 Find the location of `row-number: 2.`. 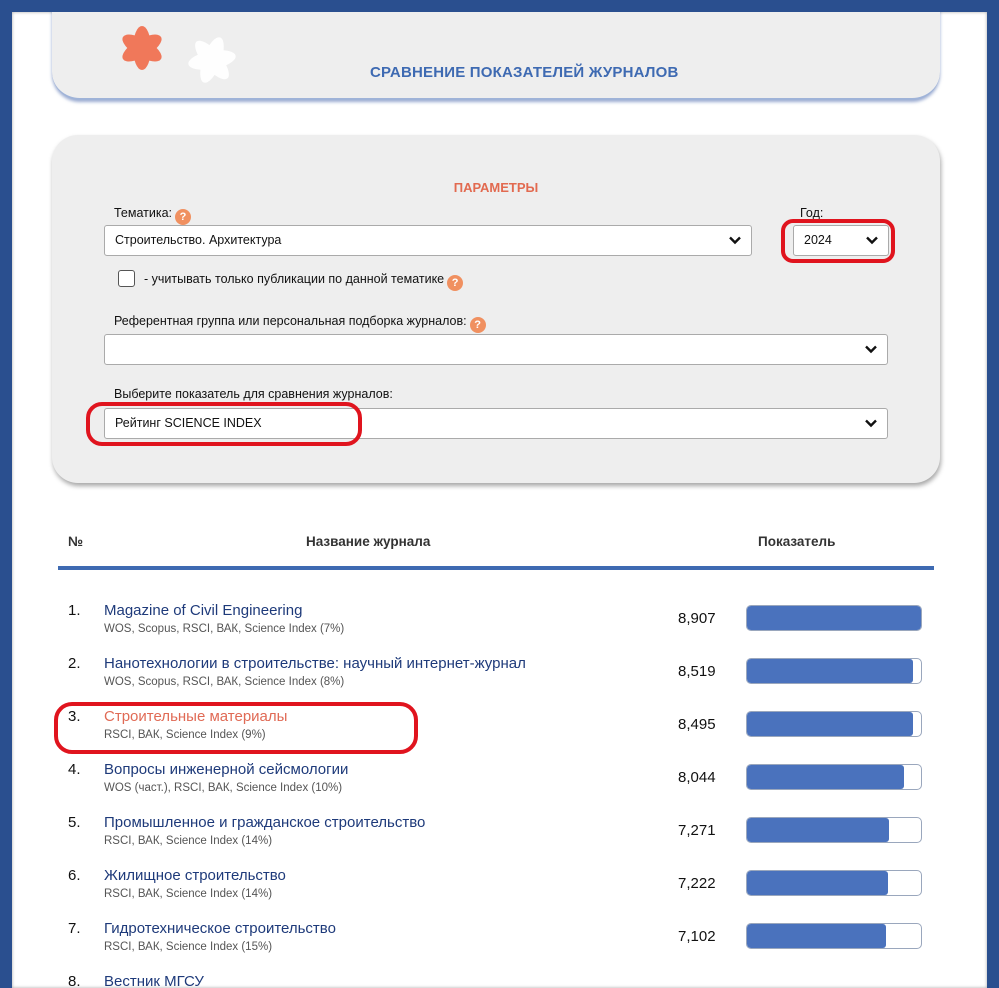

row-number: 2. is located at coordinates (74, 663).